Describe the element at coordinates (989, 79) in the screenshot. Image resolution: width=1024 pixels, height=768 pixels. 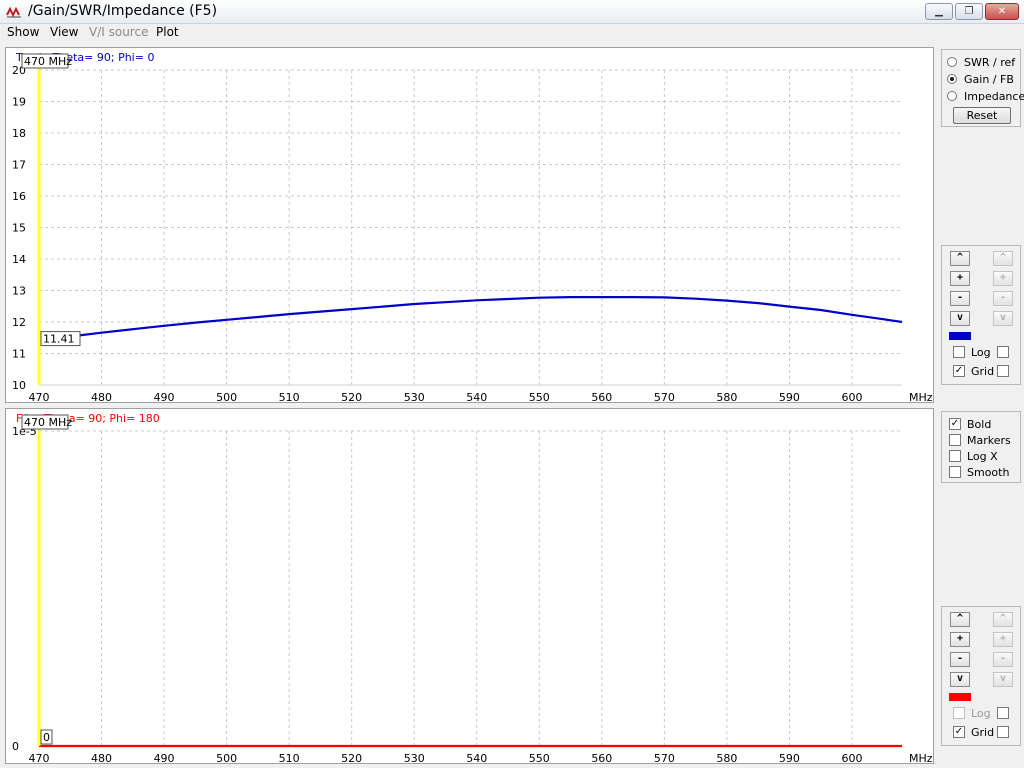
I see `radio-gain-label: Gain / FB` at that location.